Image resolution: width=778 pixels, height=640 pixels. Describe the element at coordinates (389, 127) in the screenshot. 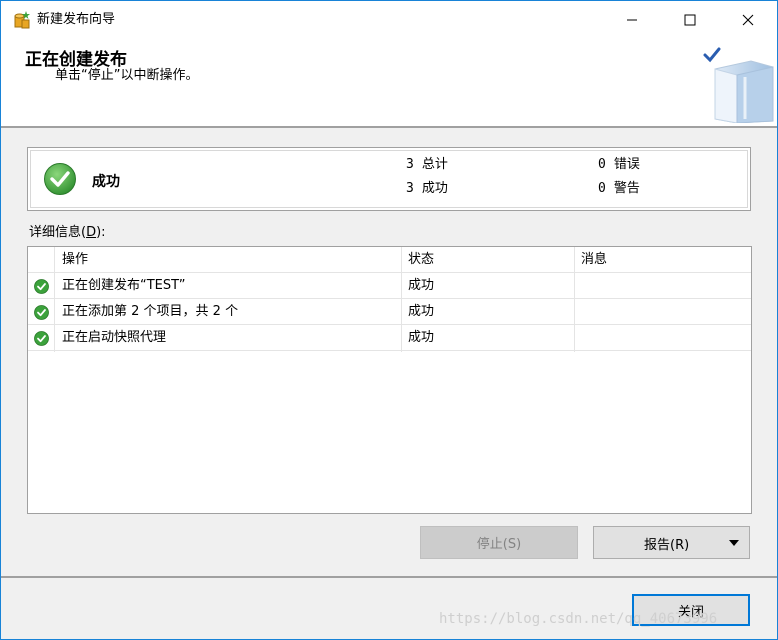

I see `header-separator` at that location.